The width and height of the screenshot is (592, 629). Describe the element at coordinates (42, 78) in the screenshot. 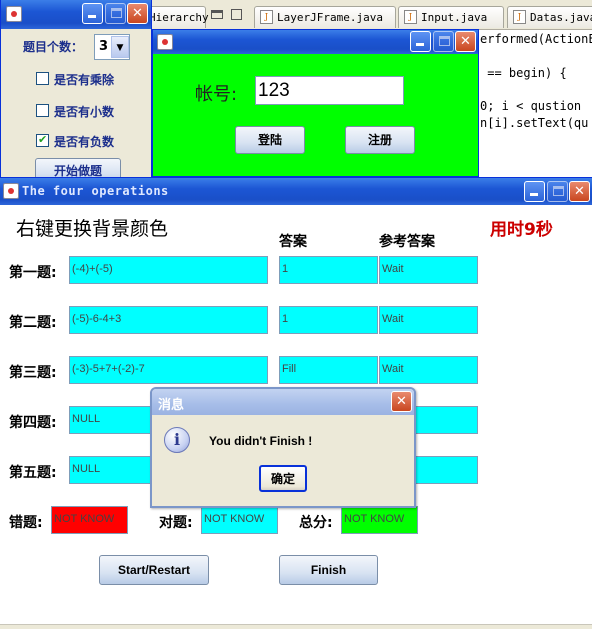

I see `checkbox-multiply-divide` at that location.